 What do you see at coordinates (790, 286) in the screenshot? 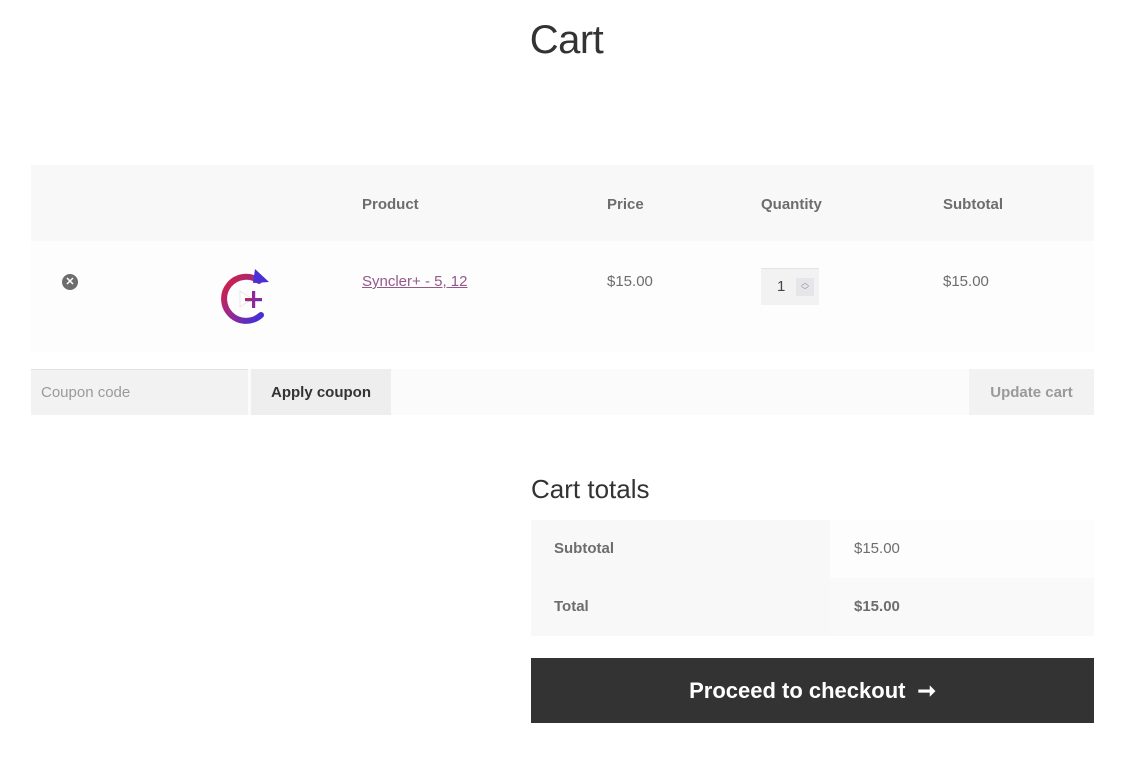
I see `quantity-stepper: 1 ︿ ﹀` at bounding box center [790, 286].